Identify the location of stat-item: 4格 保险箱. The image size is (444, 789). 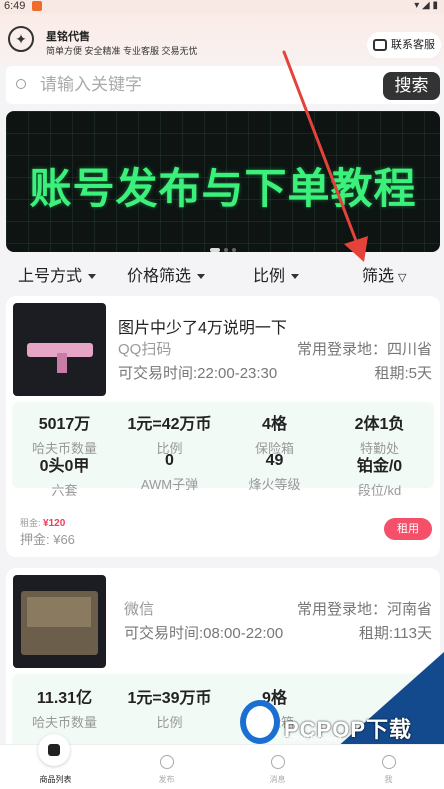
(274, 433).